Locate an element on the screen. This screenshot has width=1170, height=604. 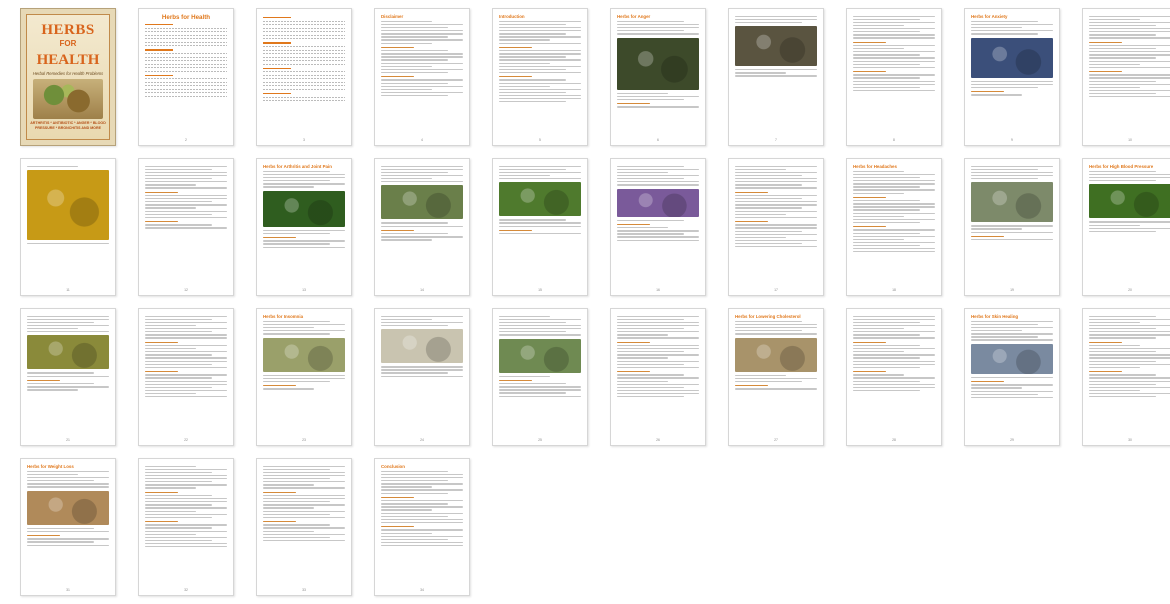
page-thumbnail: 14 is located at coordinates (422, 227).